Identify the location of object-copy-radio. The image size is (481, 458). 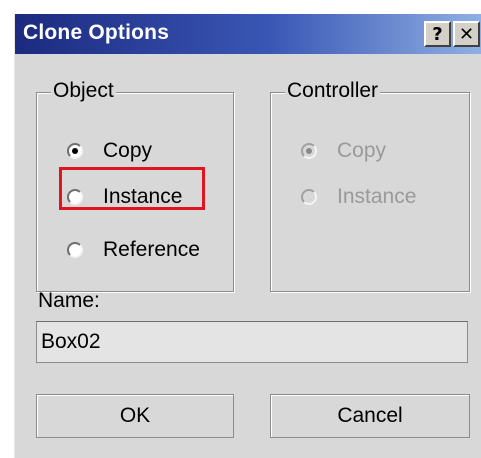
(75, 151).